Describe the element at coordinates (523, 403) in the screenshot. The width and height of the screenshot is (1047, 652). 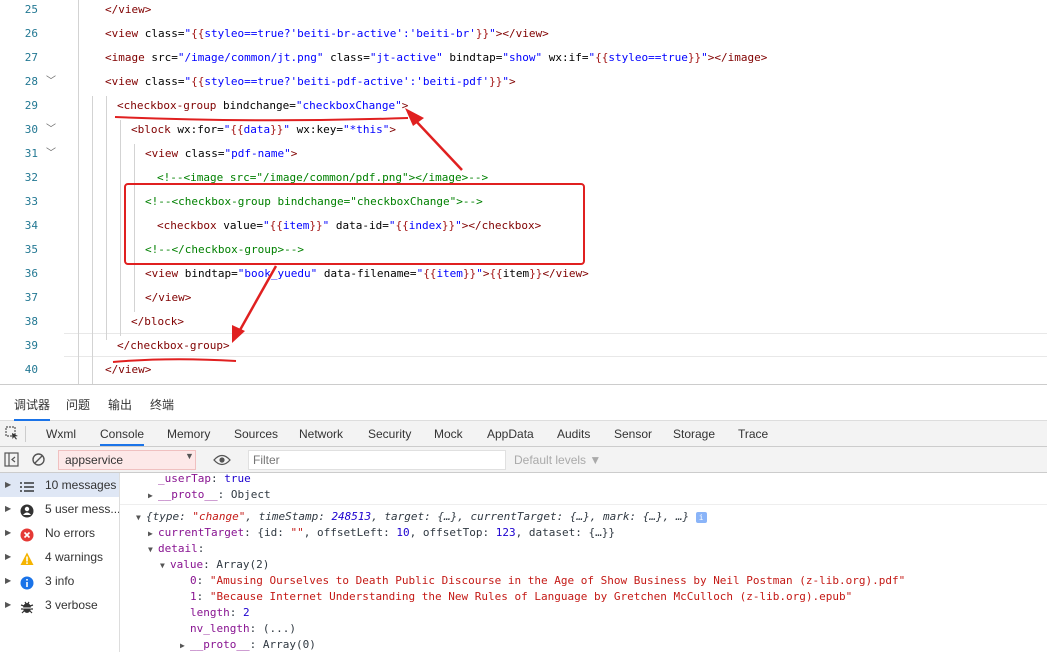
I see `bottom-panel-tabs: 调试器 问题 输出 终端` at that location.